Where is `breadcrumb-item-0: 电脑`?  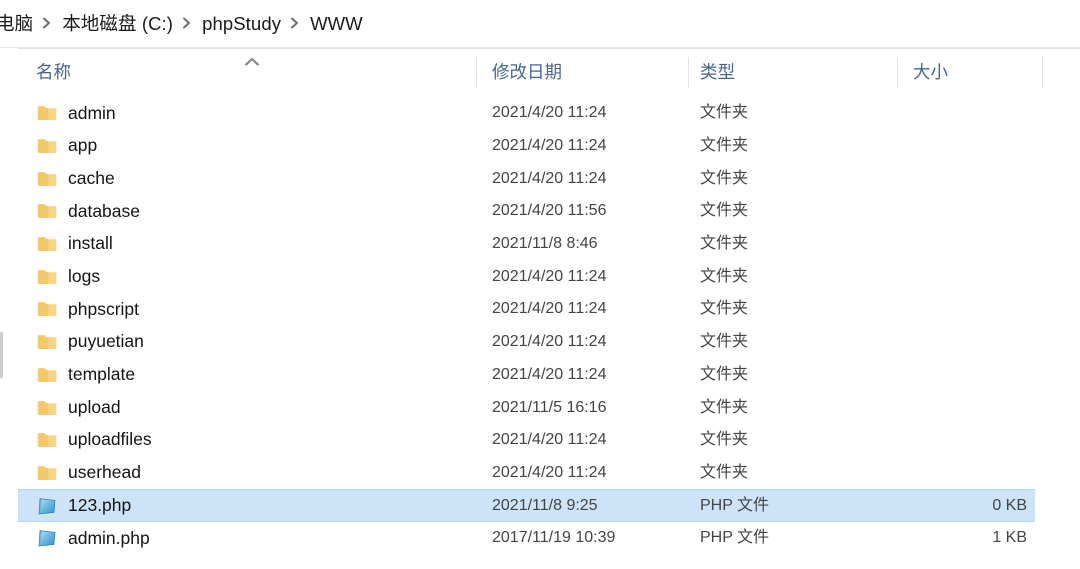 breadcrumb-item-0: 电脑 is located at coordinates (16, 24).